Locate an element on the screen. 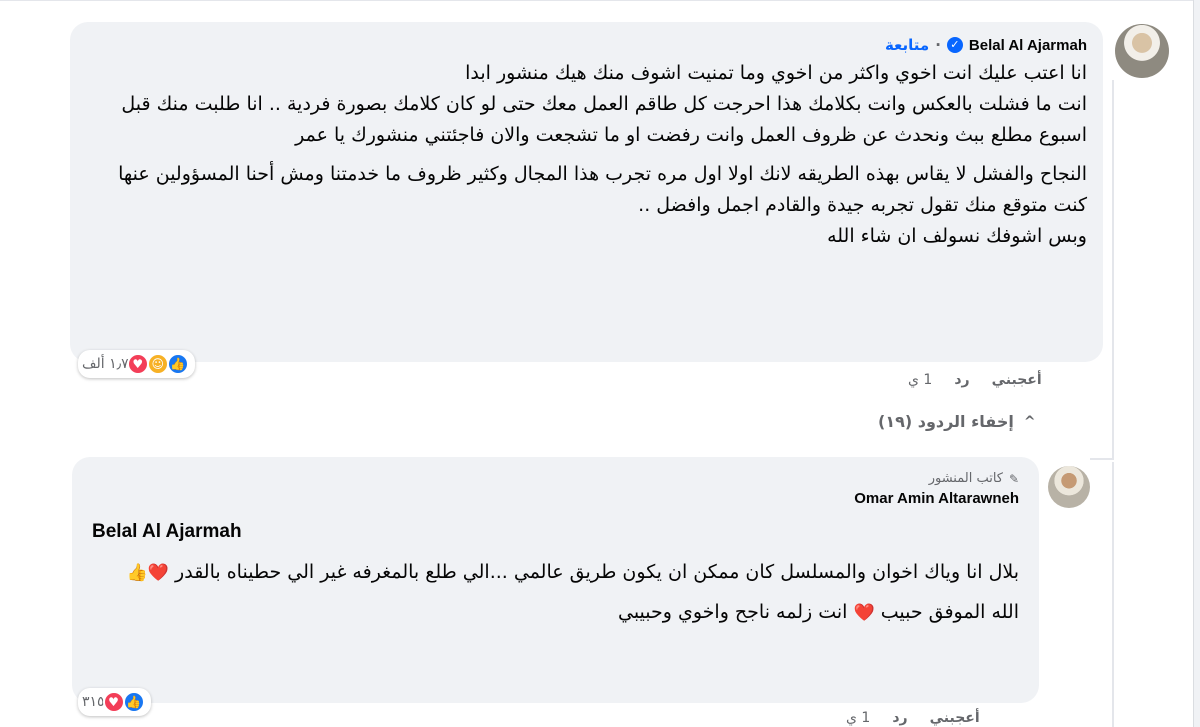  author-tag: ✎ كاتب المنشور is located at coordinates (555, 478).